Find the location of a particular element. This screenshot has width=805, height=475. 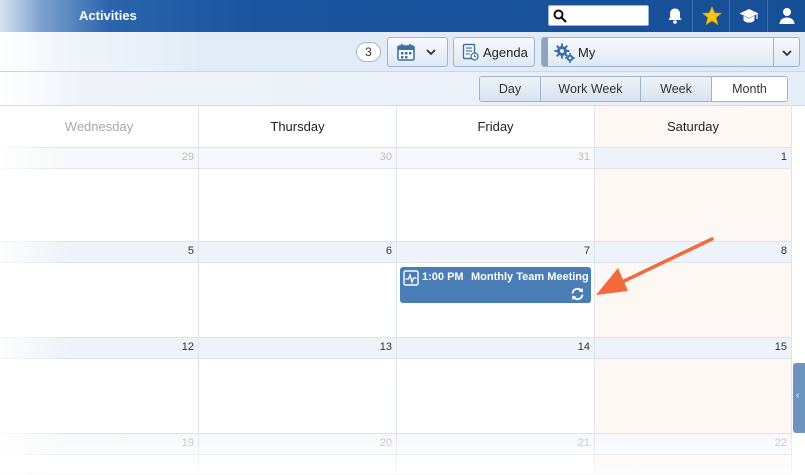

notifications-button is located at coordinates (674, 16).